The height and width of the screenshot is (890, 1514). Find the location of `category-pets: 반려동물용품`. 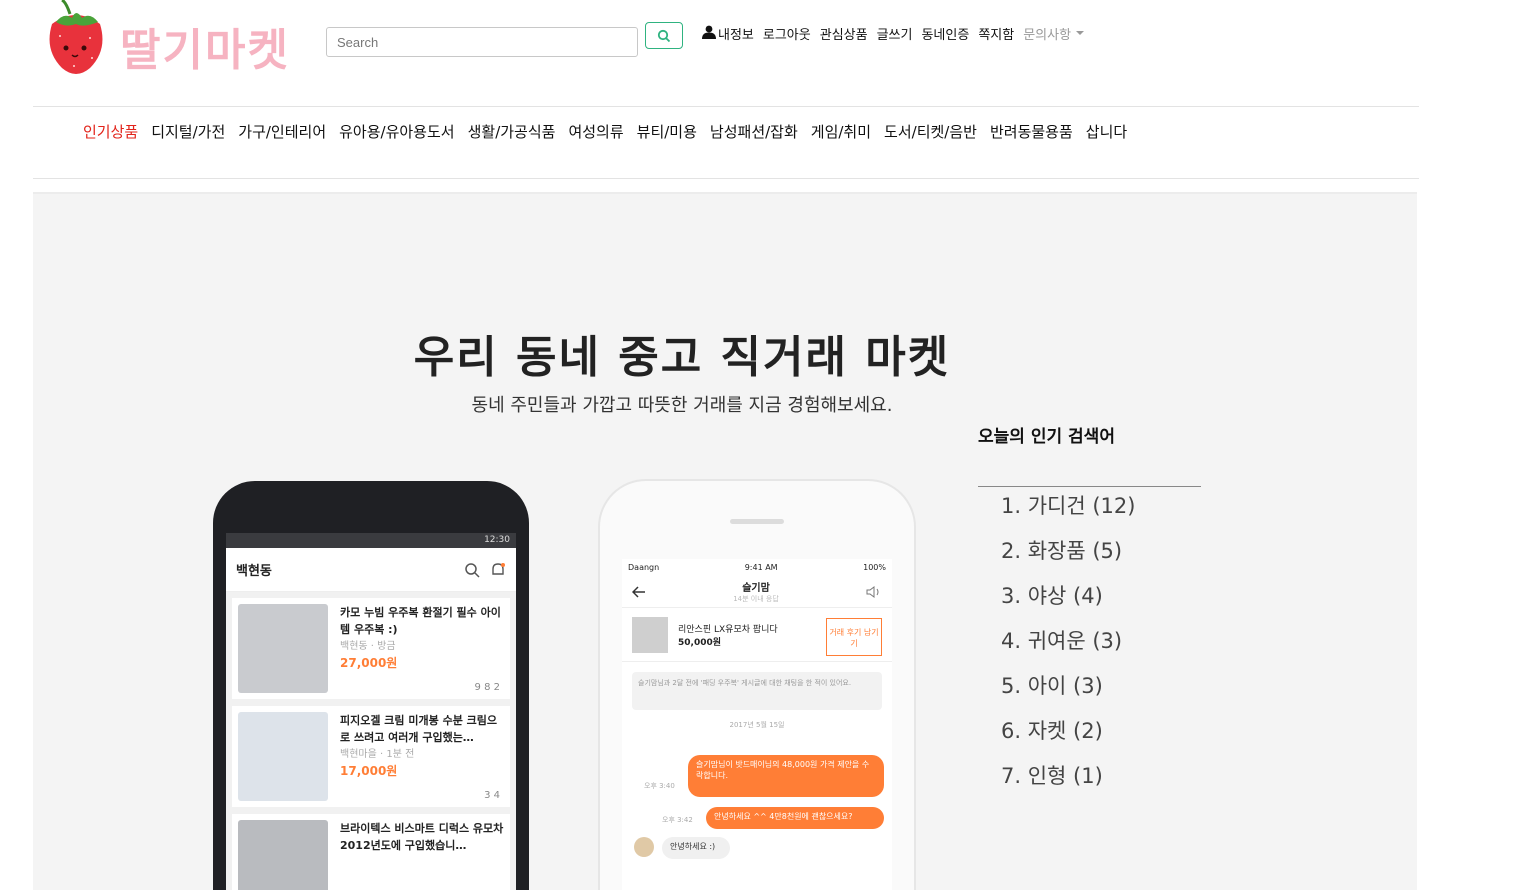

category-pets: 반려동물용품 is located at coordinates (1031, 131).